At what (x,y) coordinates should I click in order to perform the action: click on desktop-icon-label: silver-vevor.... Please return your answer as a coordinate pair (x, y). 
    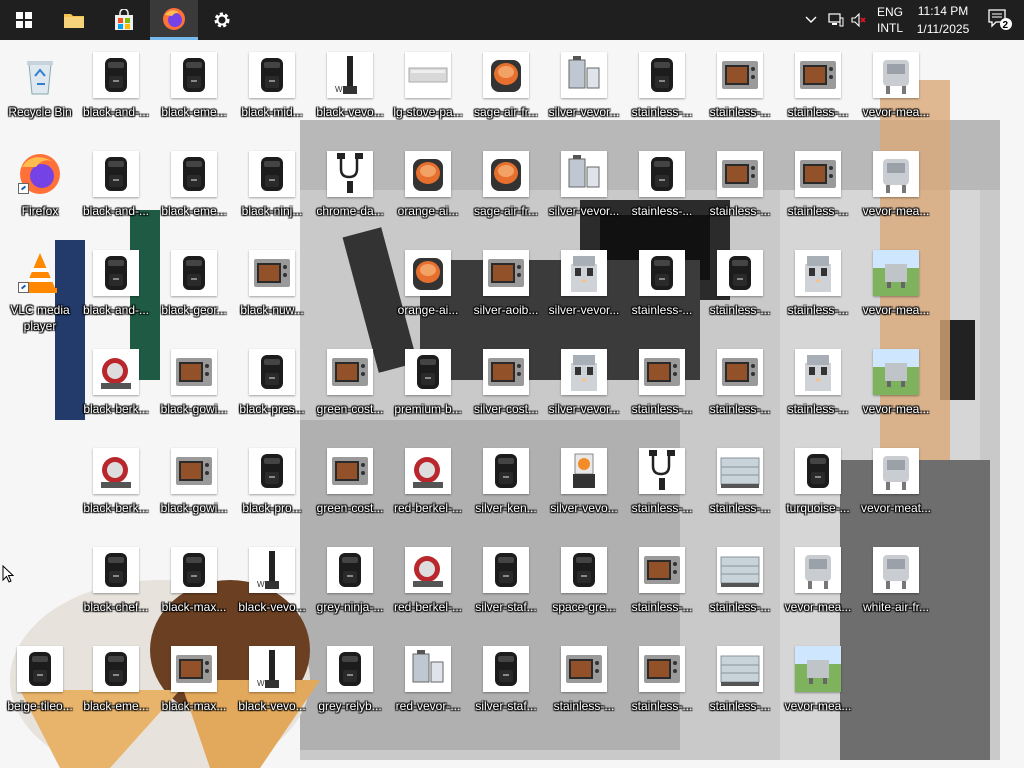
    Looking at the image, I should click on (584, 211).